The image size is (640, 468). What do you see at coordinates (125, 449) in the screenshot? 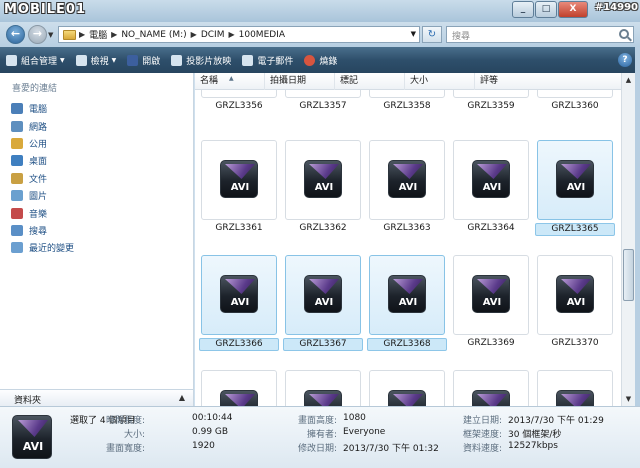
I see `detail-label: 畫面寬度:` at bounding box center [125, 449].